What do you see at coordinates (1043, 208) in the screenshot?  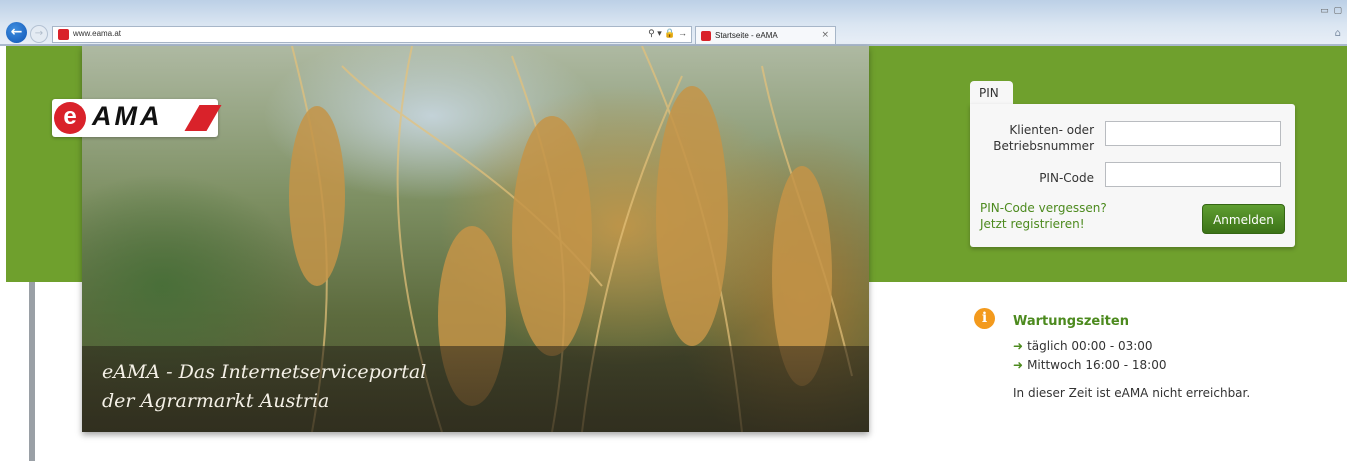 I see `forgot-pin-link: PIN-Code vergessen?` at bounding box center [1043, 208].